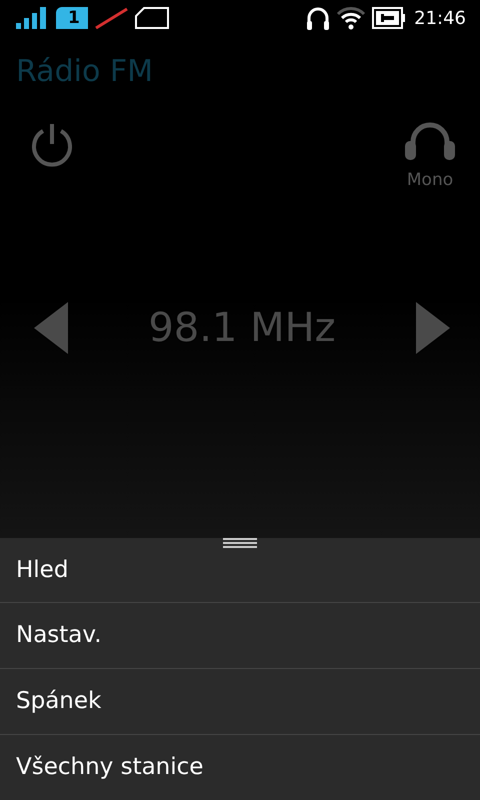 This screenshot has width=480, height=800. I want to click on drag-handle-icon, so click(240, 543).